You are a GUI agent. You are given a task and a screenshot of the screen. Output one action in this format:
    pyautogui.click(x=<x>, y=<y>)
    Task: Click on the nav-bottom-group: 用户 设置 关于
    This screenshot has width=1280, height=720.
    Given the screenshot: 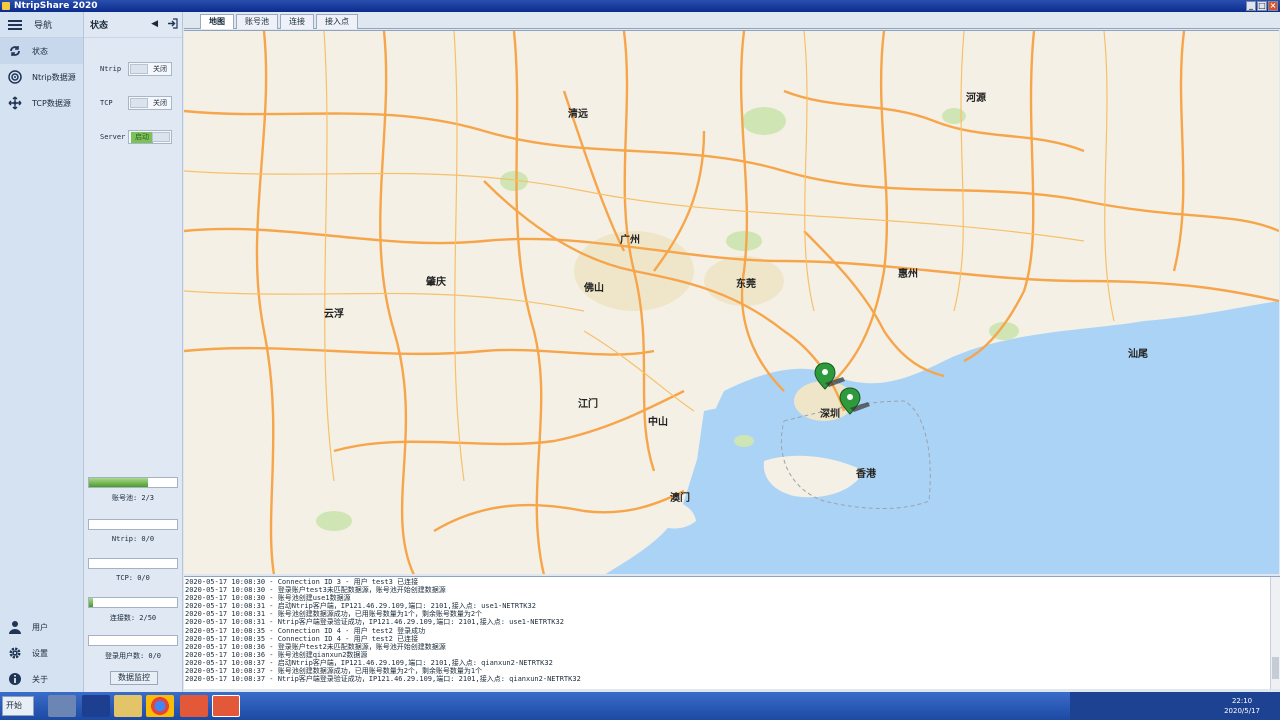 What is the action you would take?
    pyautogui.click(x=42, y=653)
    